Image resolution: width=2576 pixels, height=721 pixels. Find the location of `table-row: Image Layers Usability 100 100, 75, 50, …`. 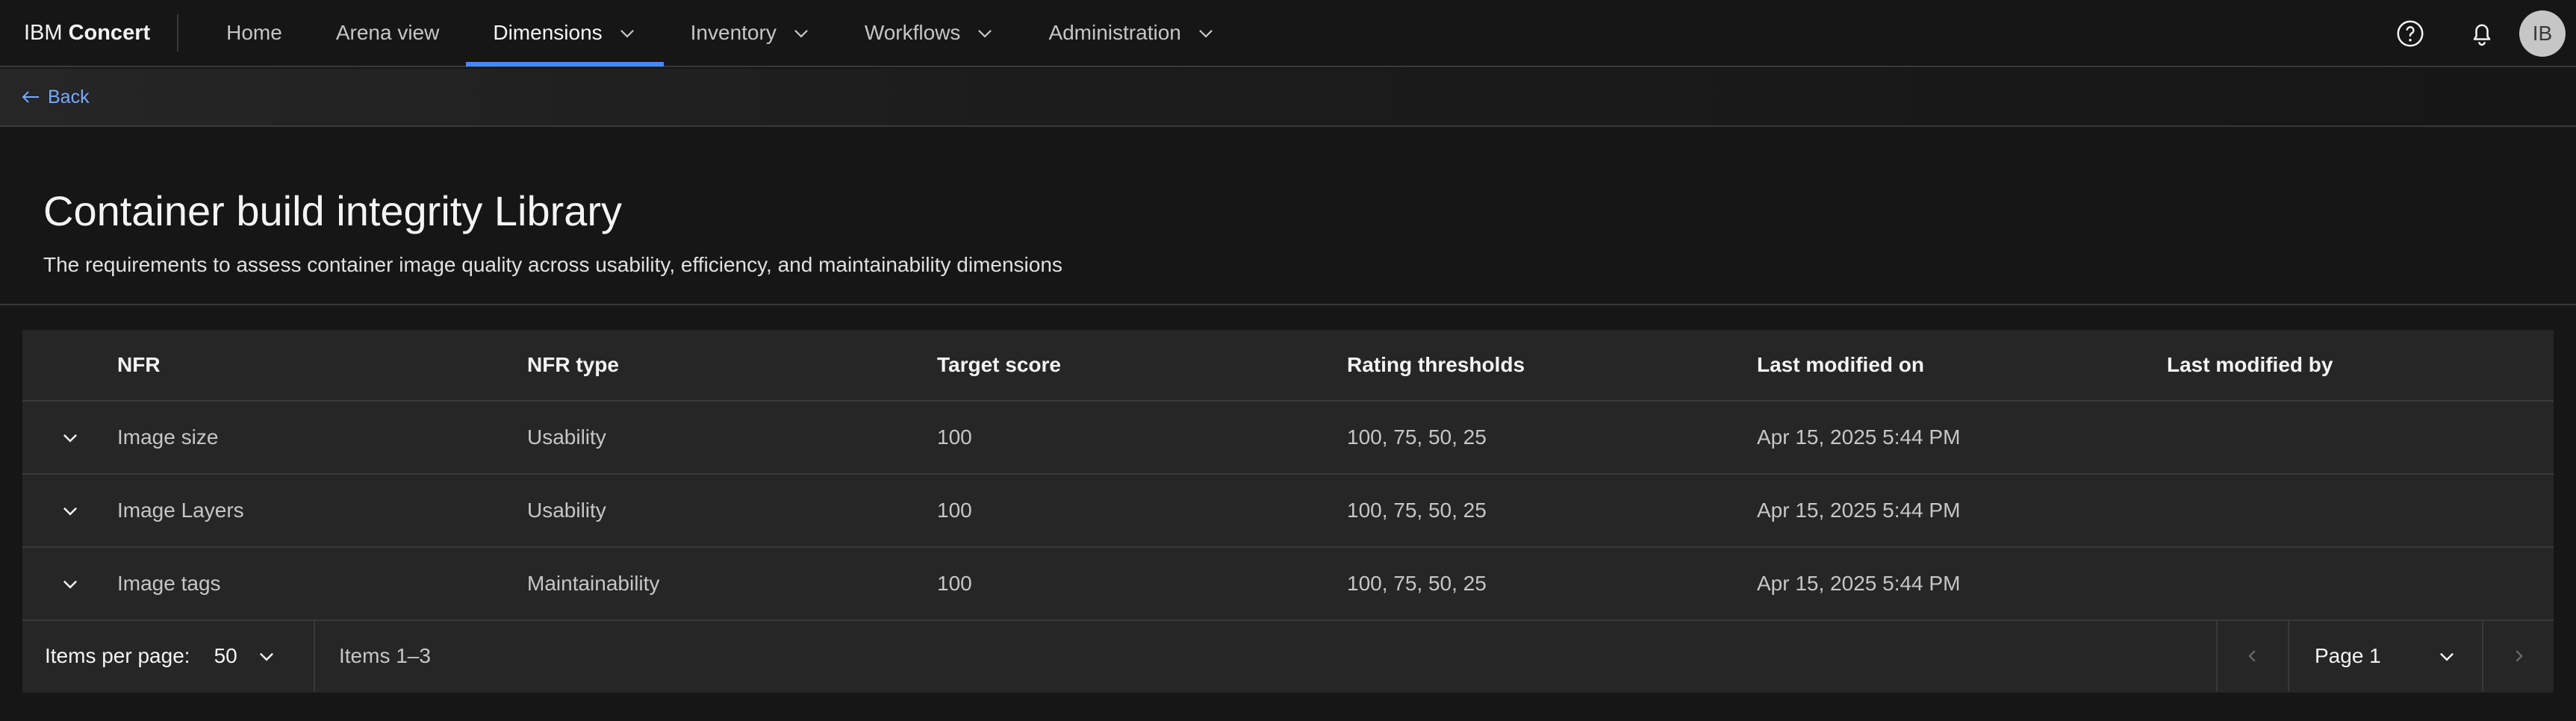

table-row: Image Layers Usability 100 100, 75, 50, … is located at coordinates (1288, 511).